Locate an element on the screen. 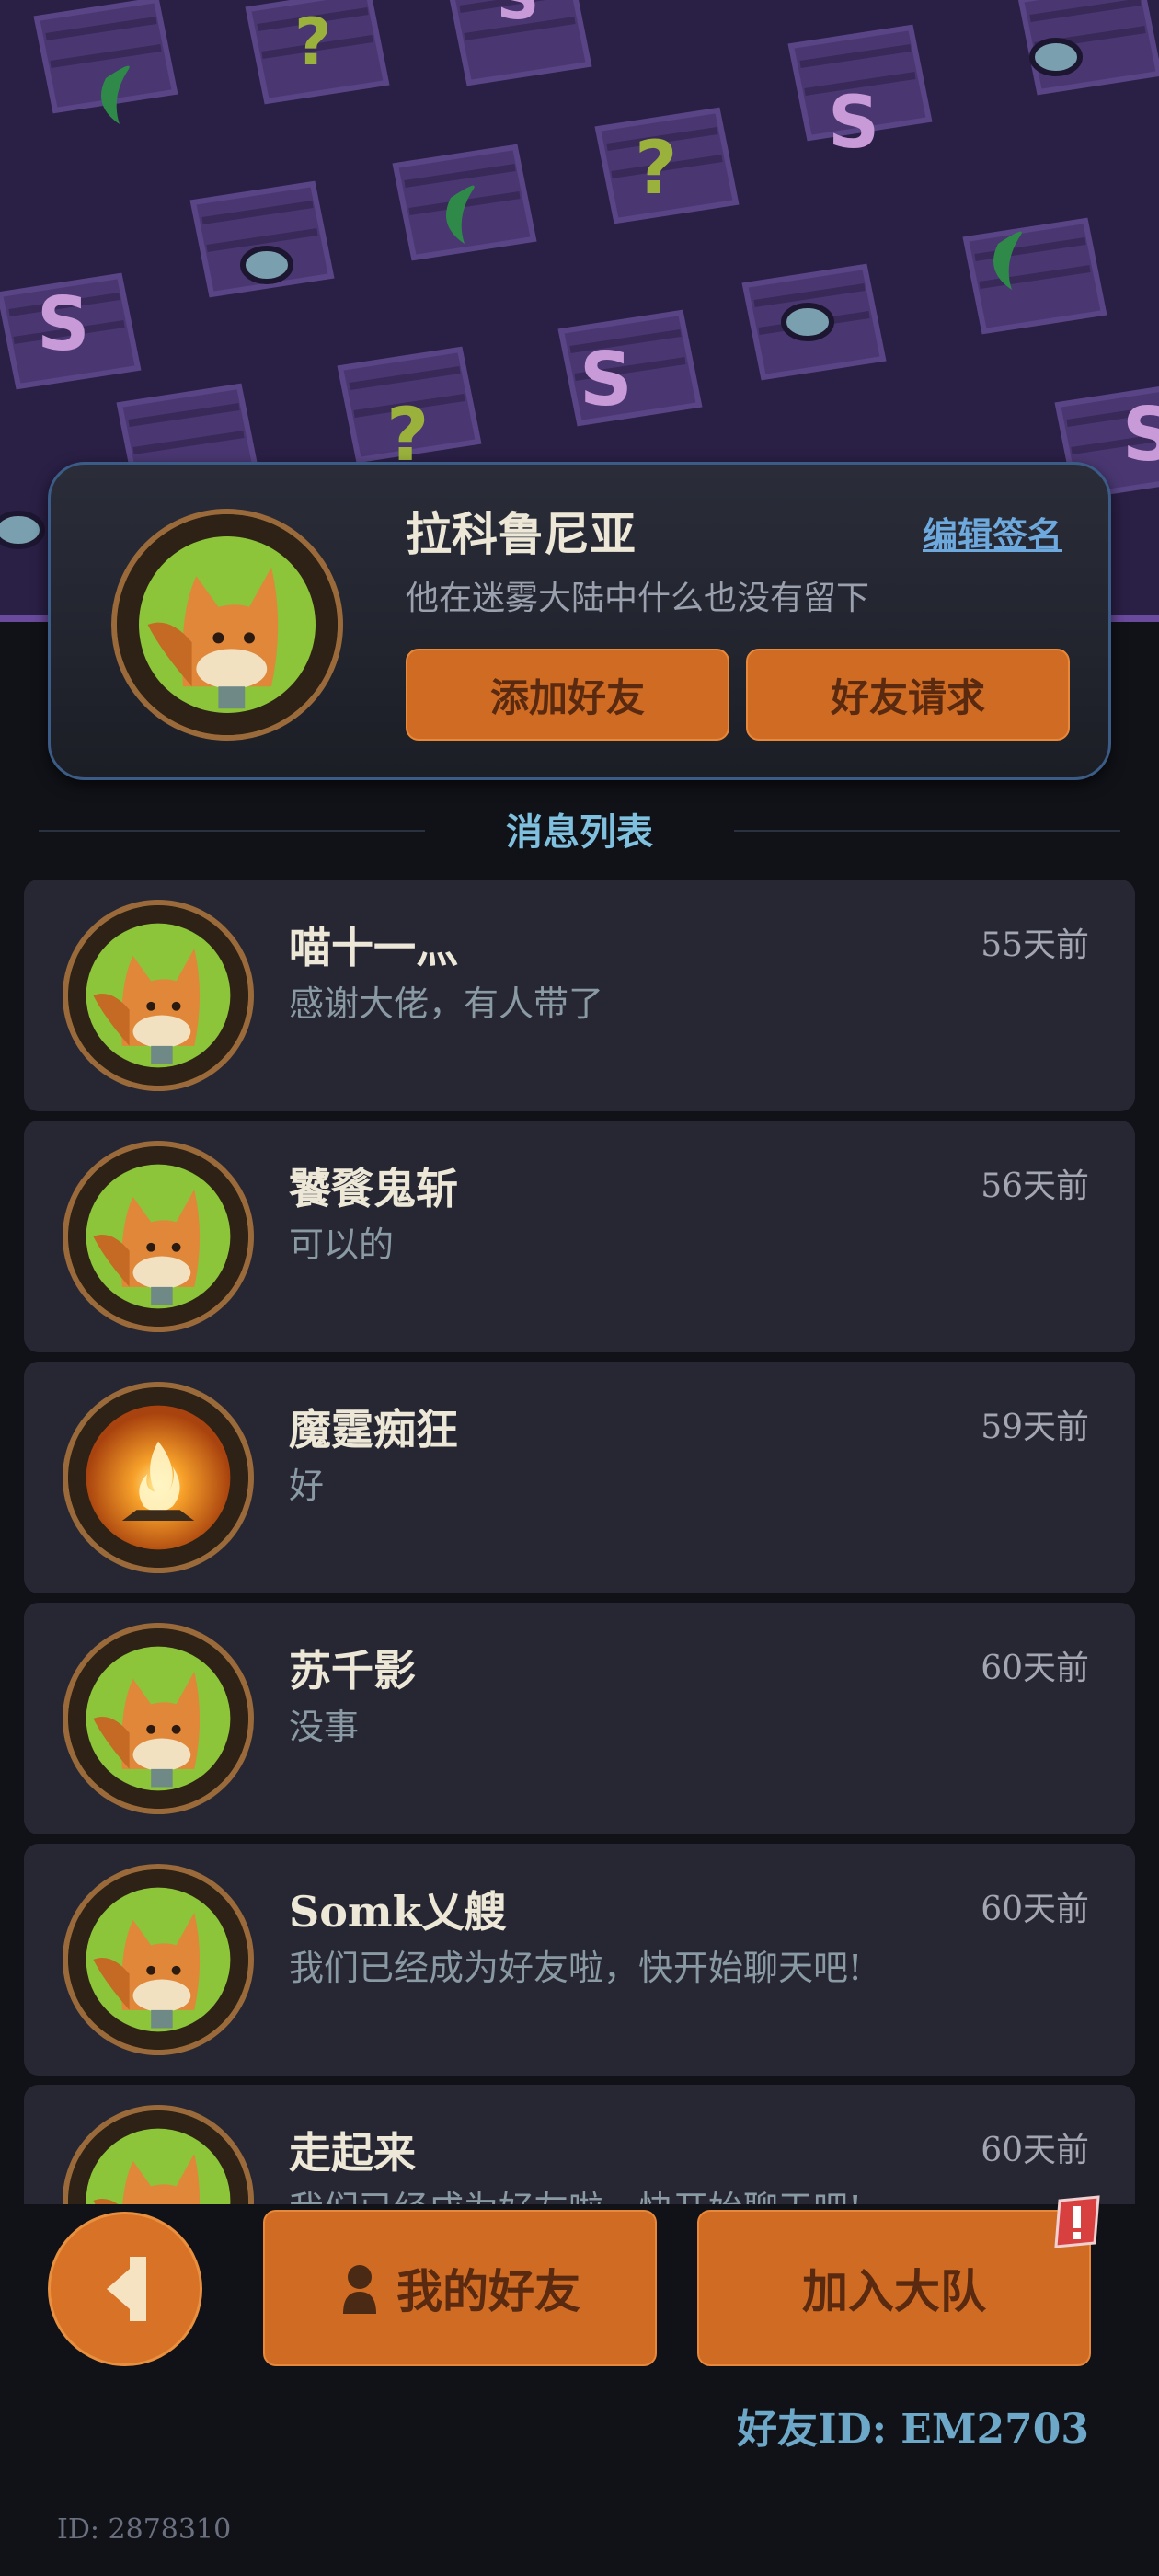 This screenshot has width=1159, height=2576. join-team-button: 加入大队 is located at coordinates (894, 2288).